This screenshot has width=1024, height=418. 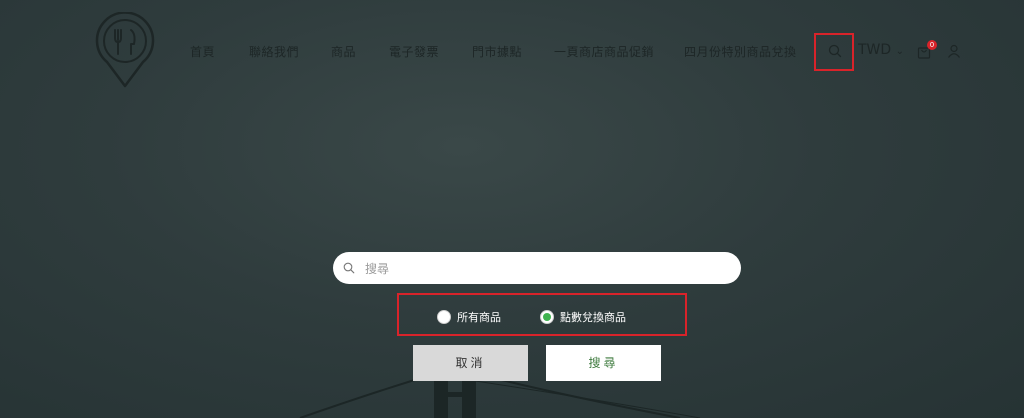 I want to click on search-input, so click(x=545, y=269).